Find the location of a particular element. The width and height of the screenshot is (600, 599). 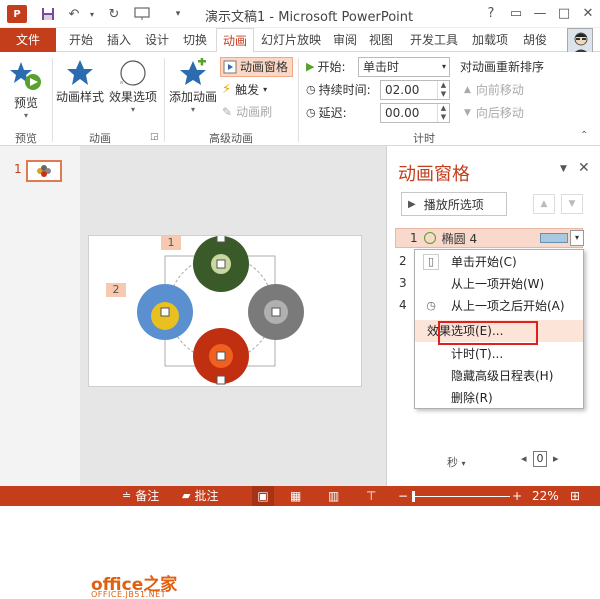

comments-button: ▰ 批注 is located at coordinates (200, 496).